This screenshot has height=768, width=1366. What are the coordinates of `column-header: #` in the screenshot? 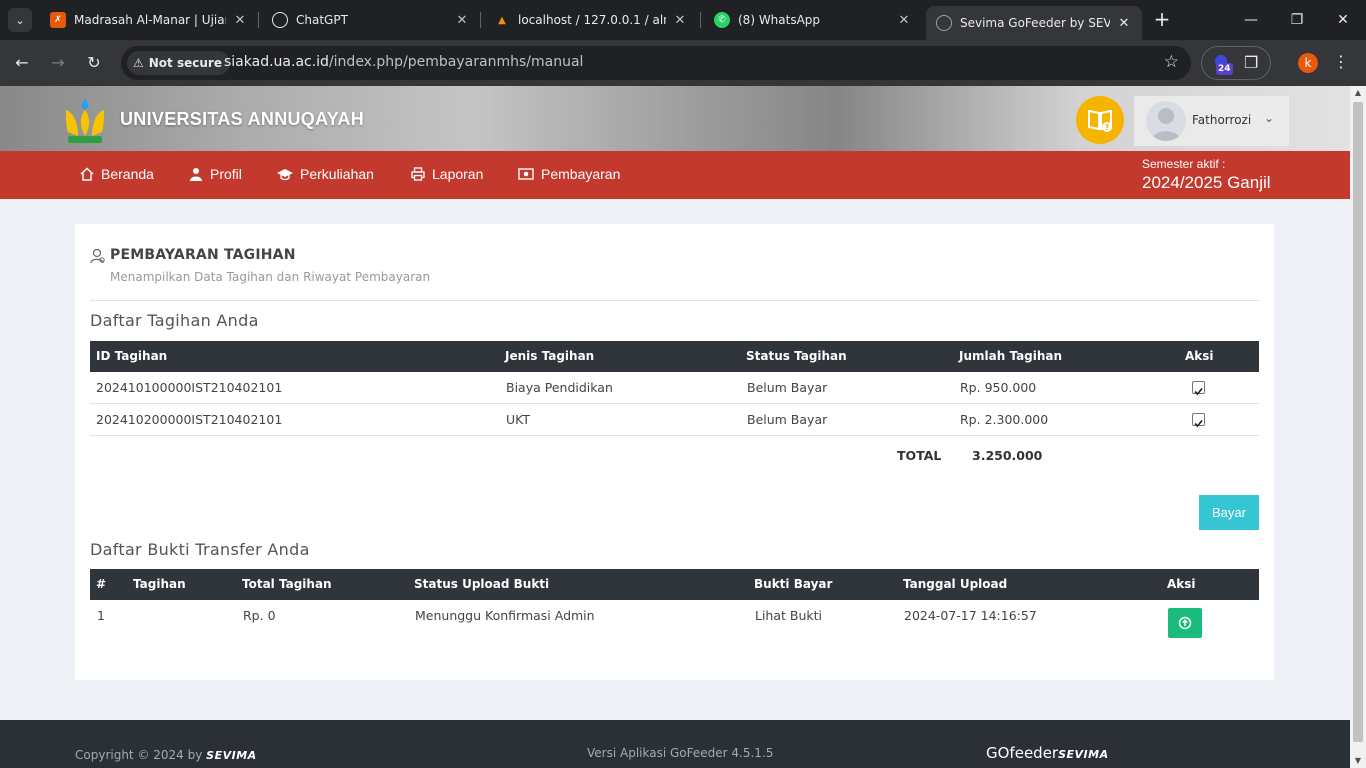 It's located at (101, 584).